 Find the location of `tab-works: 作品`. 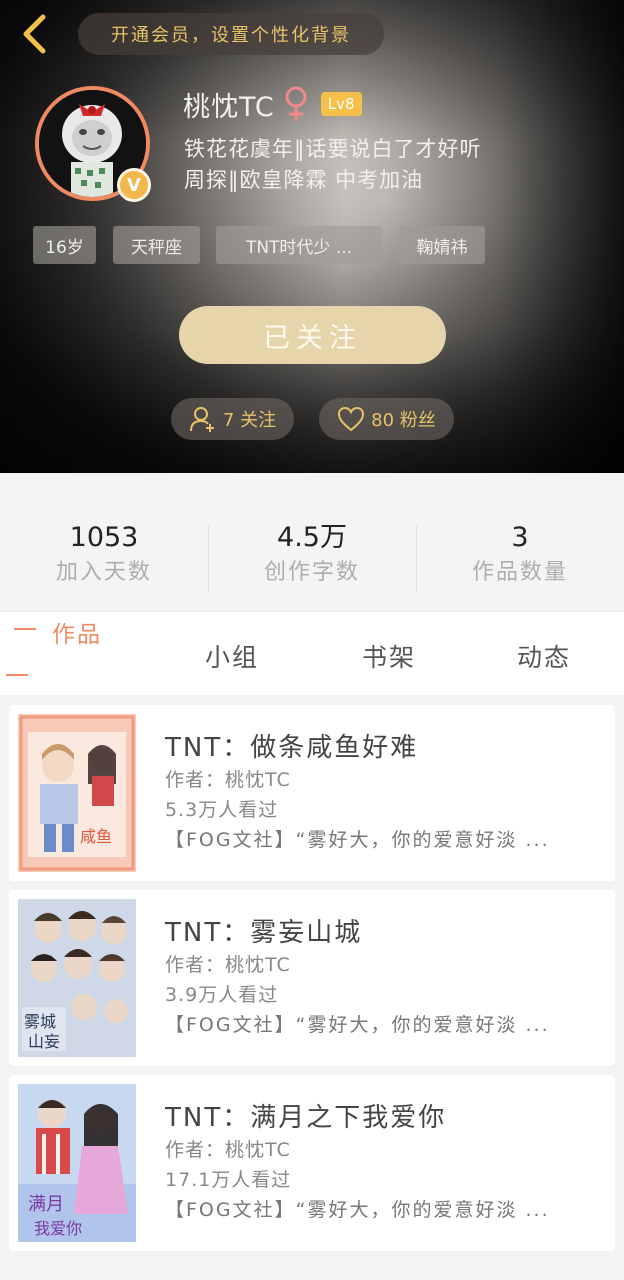

tab-works: 作品 is located at coordinates (77, 632).